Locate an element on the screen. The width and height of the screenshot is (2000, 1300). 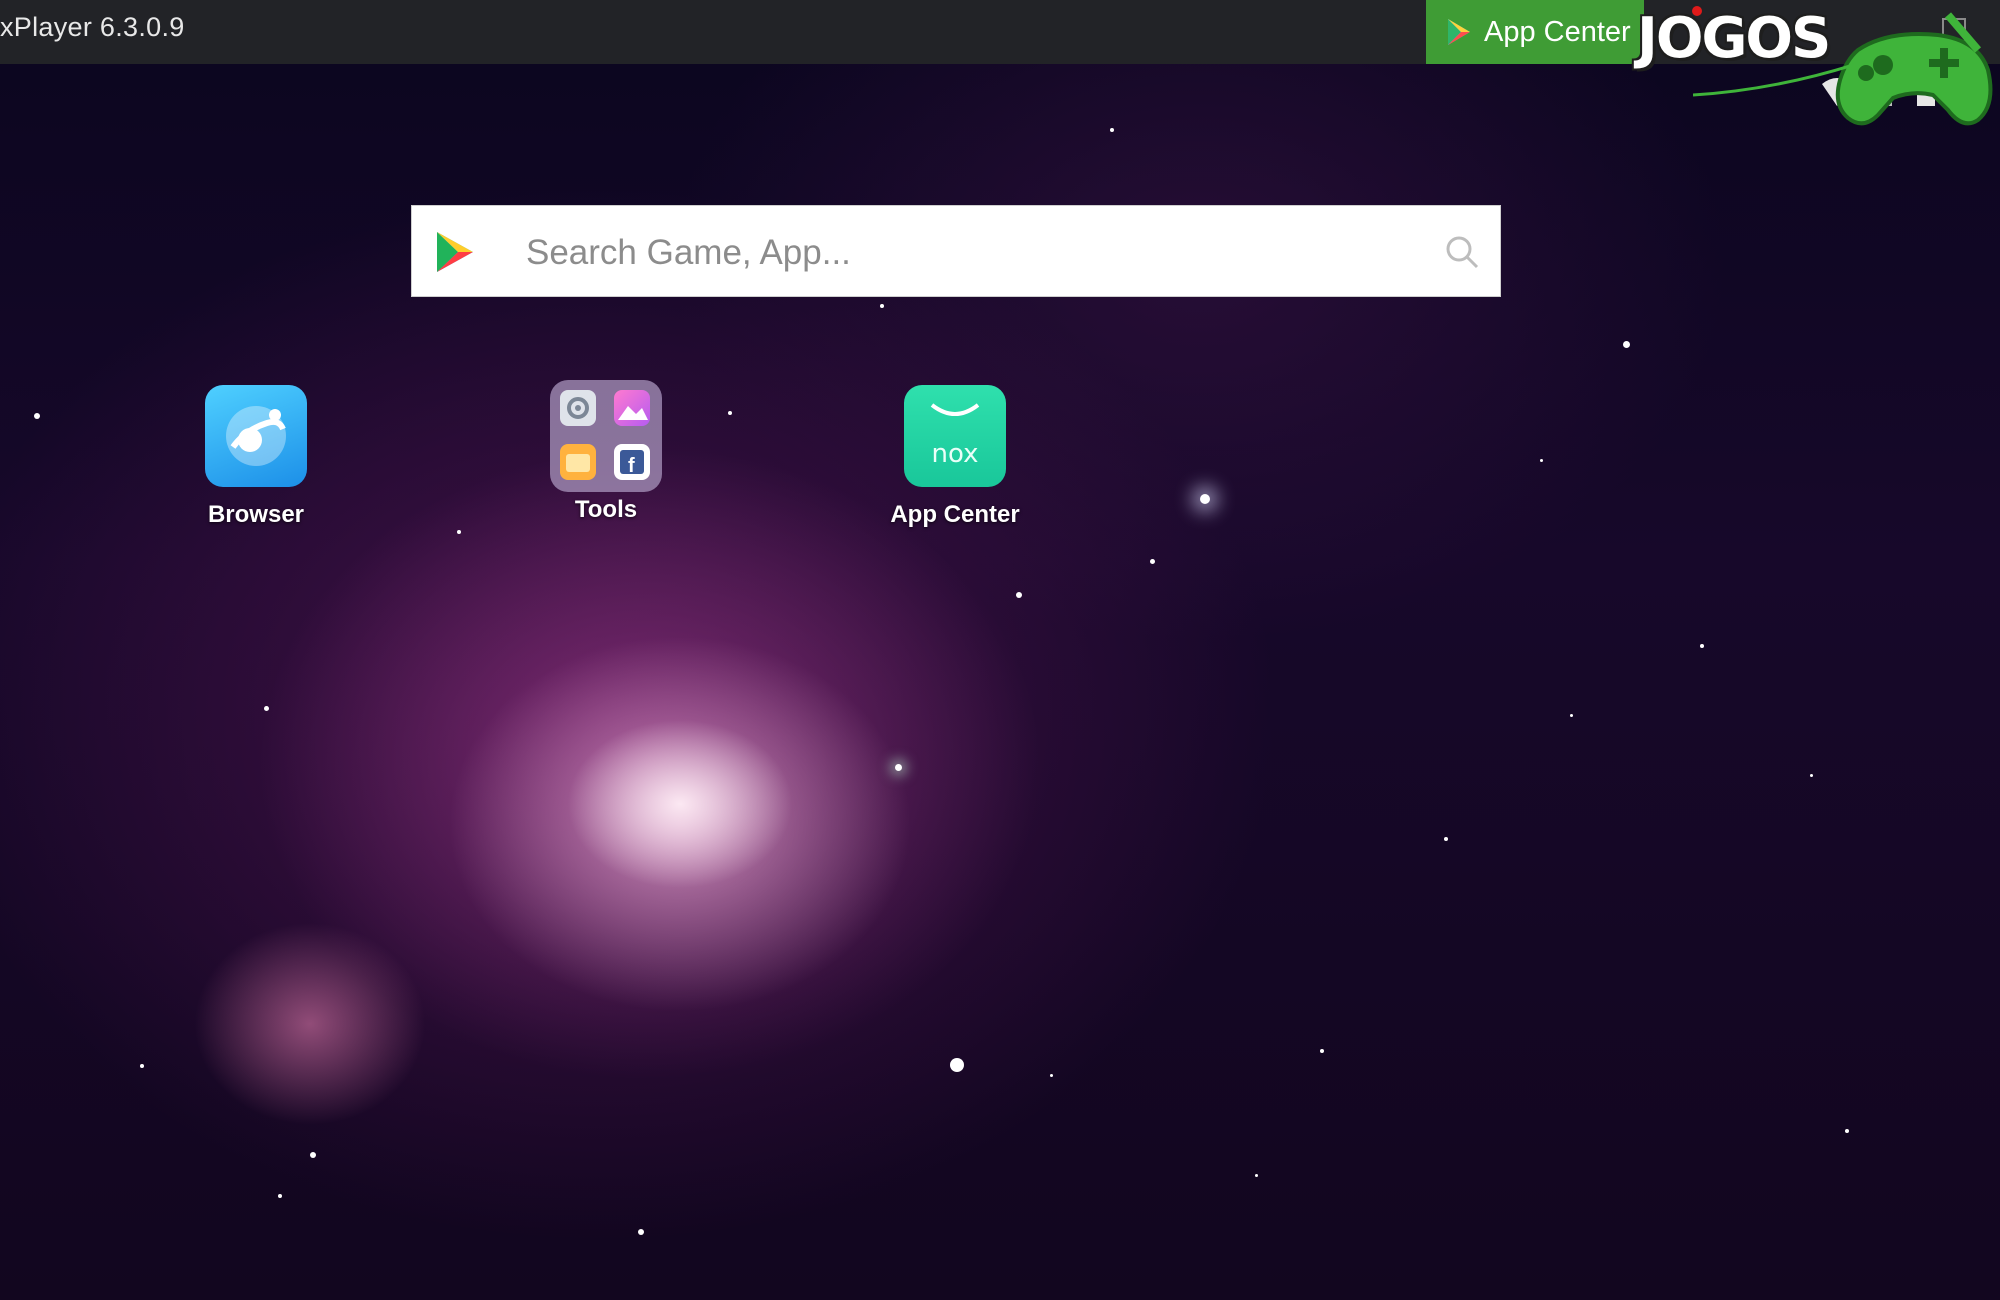
play-store-icon is located at coordinates (1459, 32).